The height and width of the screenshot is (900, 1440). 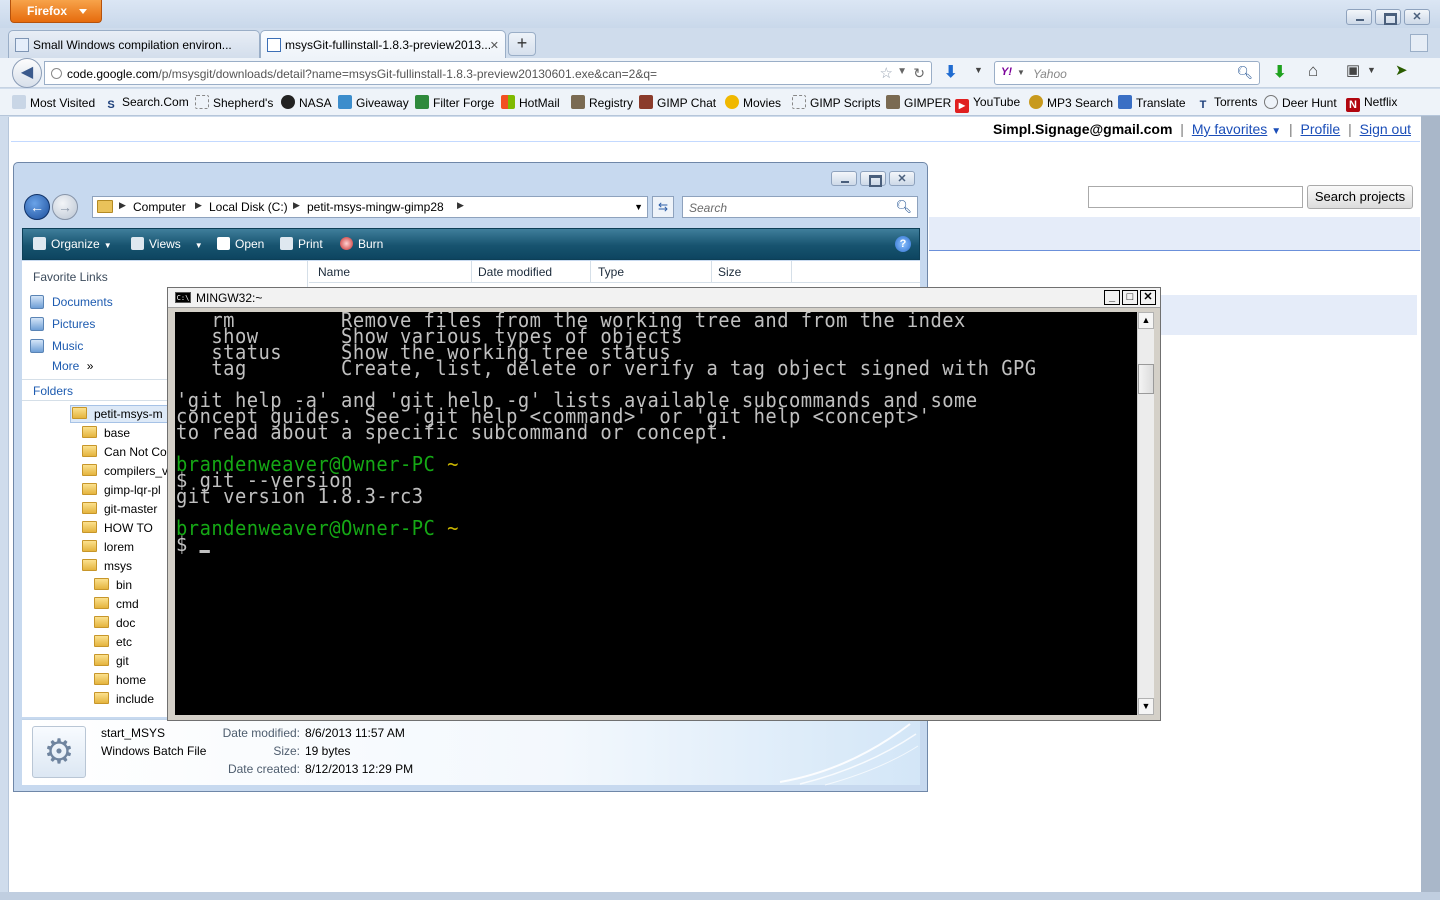 What do you see at coordinates (1321, 129) in the screenshot?
I see `profile-link: Profile` at bounding box center [1321, 129].